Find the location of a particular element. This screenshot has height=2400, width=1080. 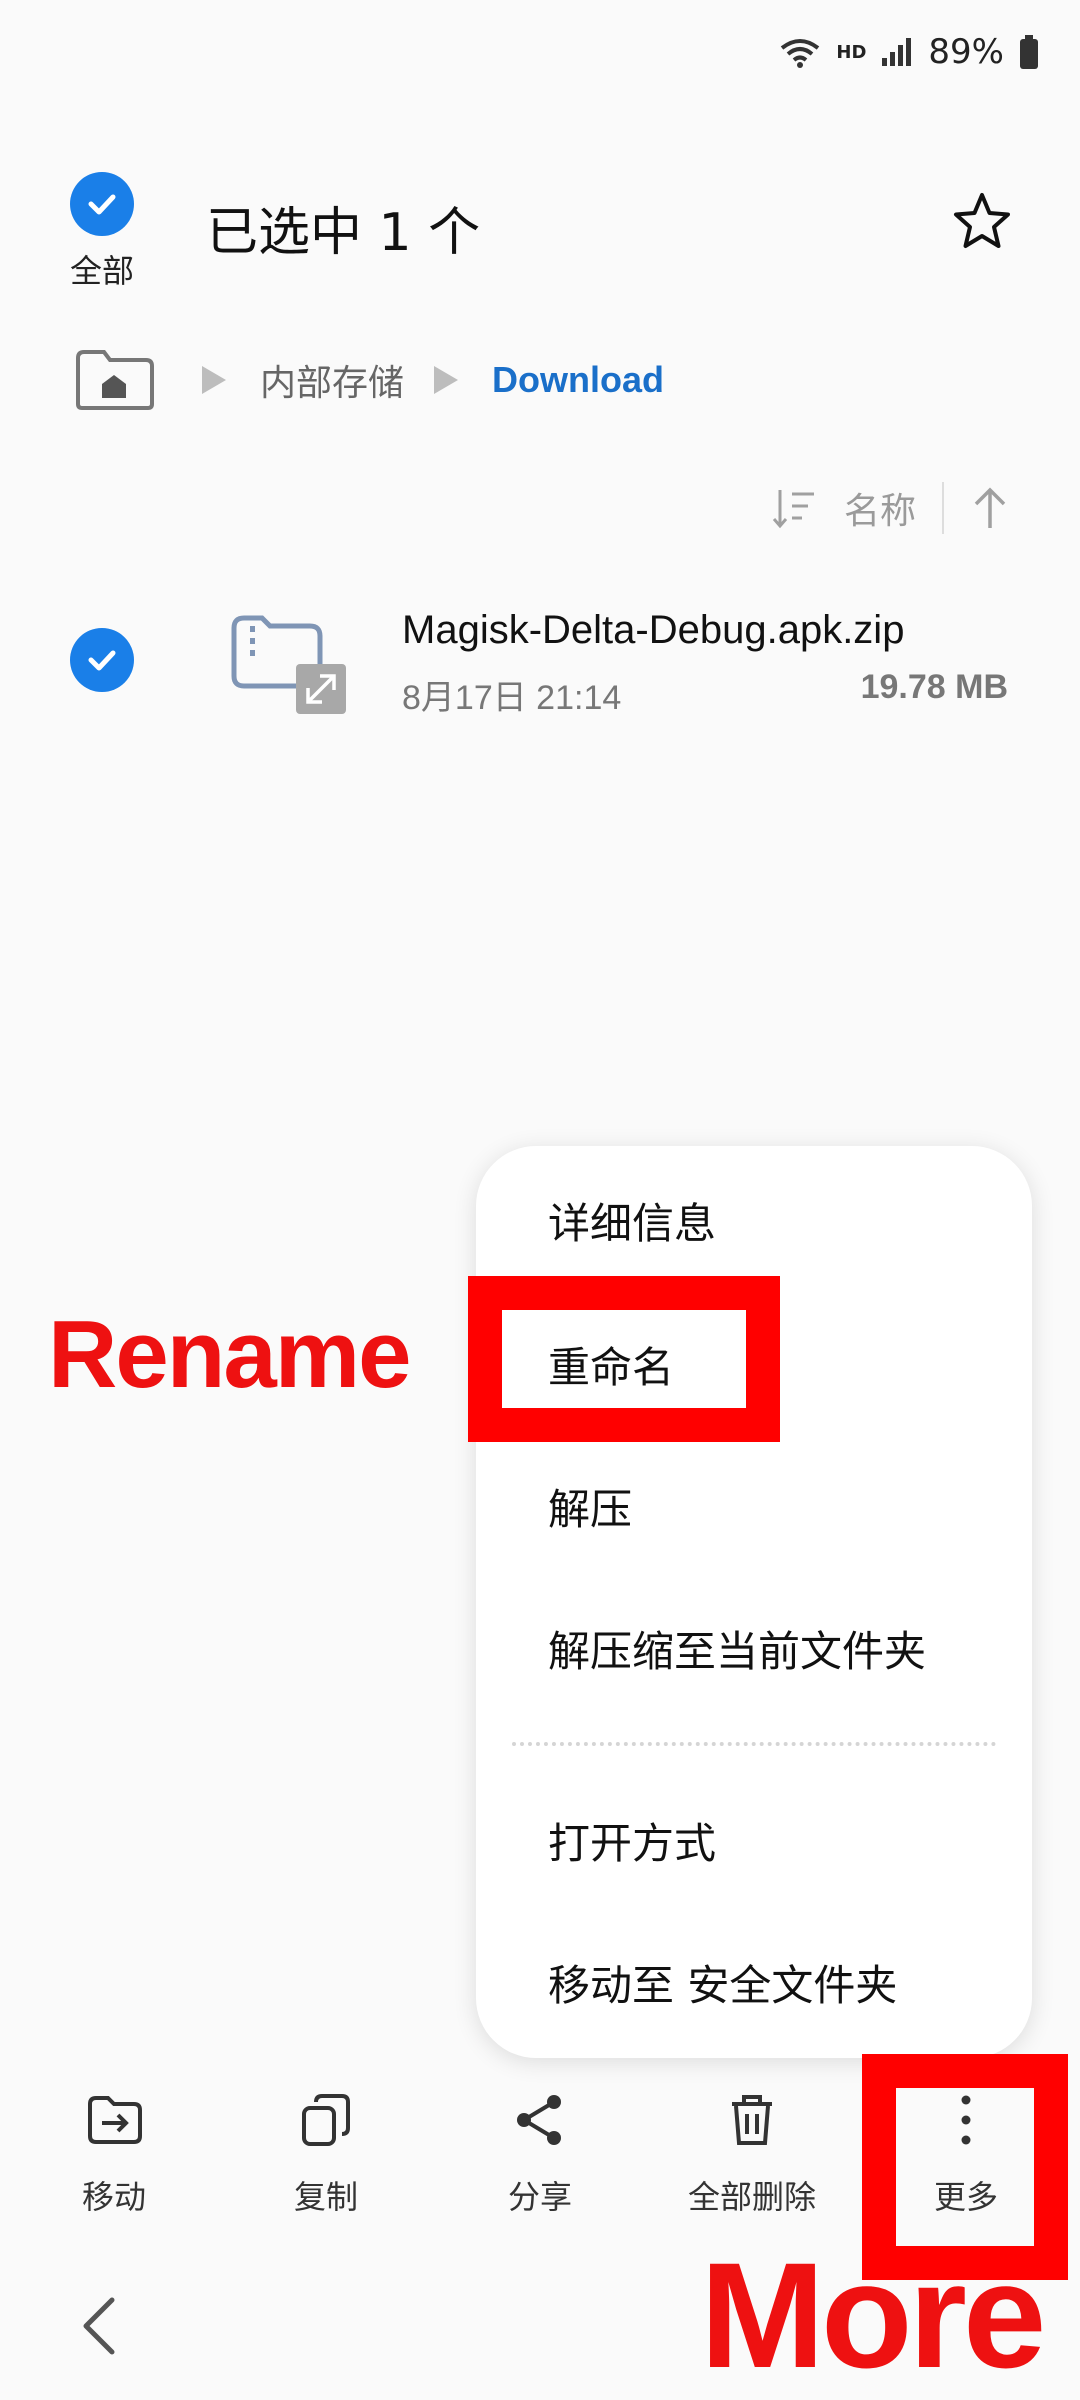

file-checkbox is located at coordinates (102, 660).